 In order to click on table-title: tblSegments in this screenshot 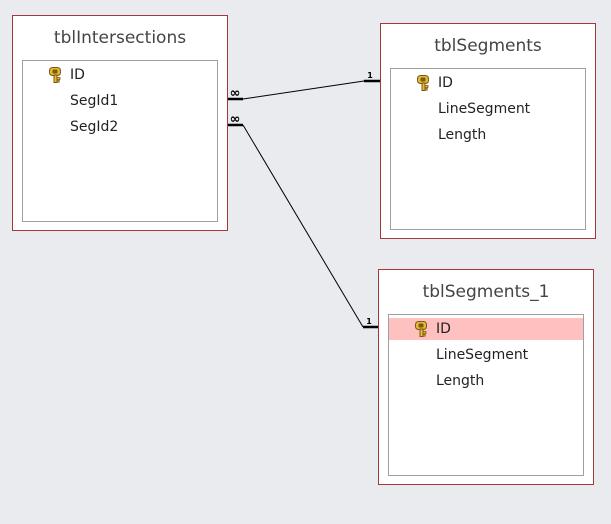, I will do `click(488, 46)`.